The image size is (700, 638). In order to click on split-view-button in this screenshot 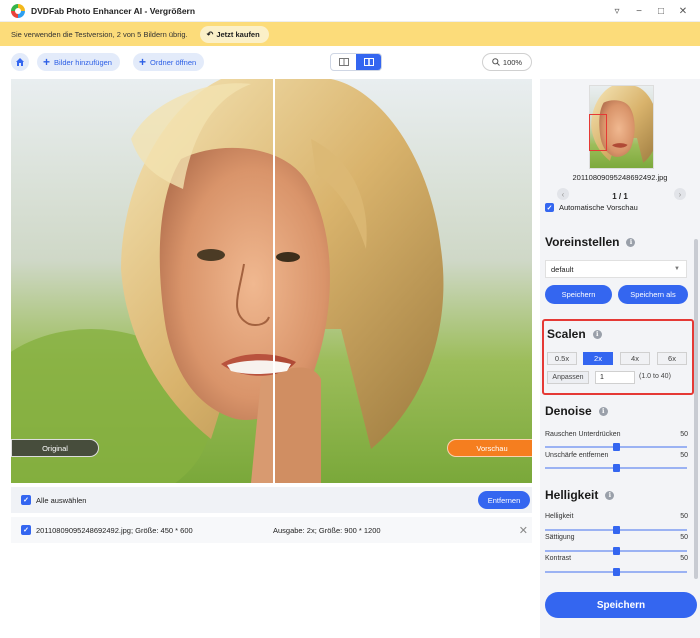, I will do `click(368, 62)`.